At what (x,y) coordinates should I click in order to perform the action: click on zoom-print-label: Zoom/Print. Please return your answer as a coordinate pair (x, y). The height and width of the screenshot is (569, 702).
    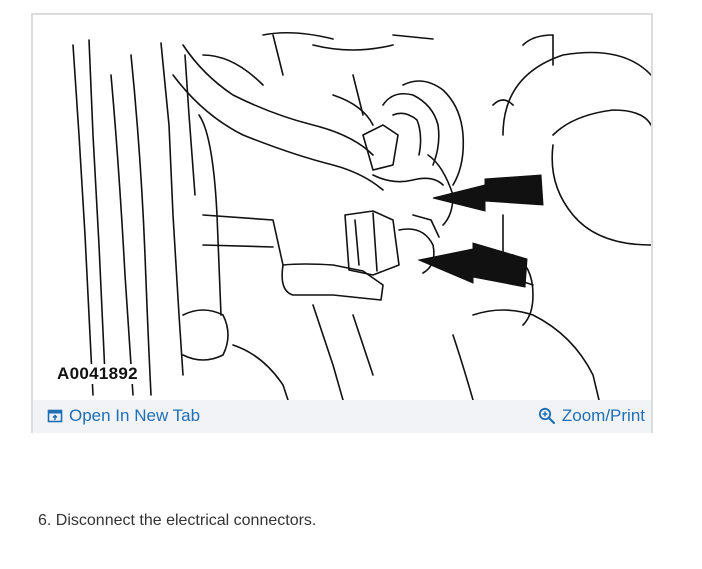
    Looking at the image, I should click on (603, 415).